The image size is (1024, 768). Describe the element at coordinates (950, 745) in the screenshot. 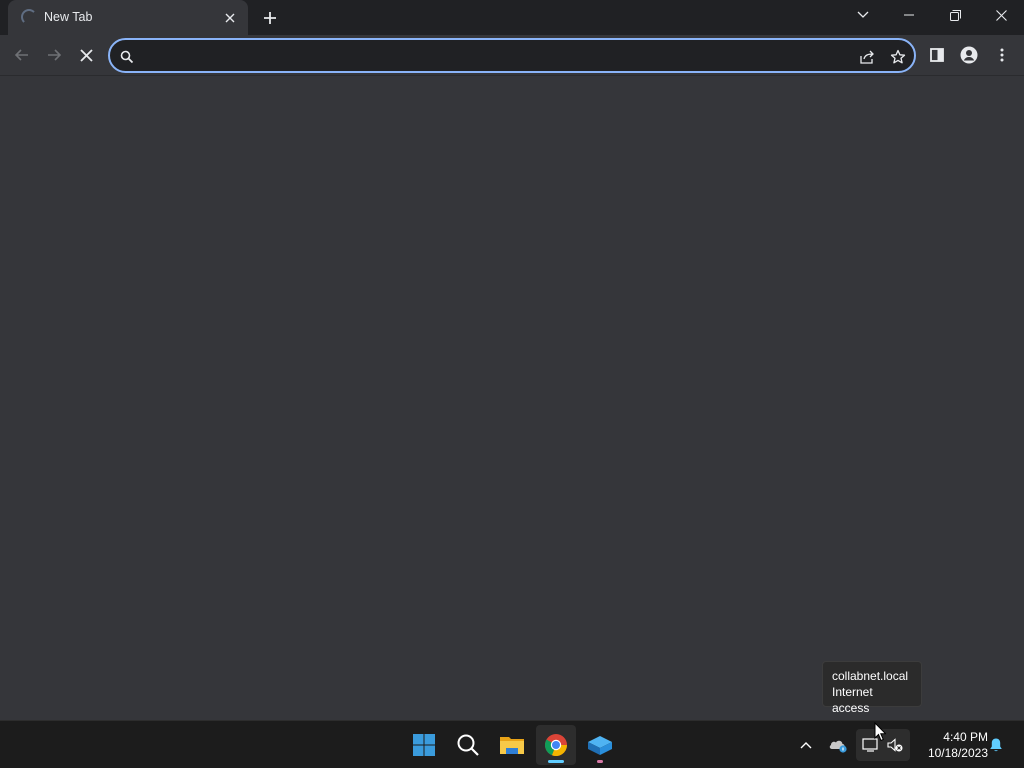

I see `clock: 4:40 PM 10/18/2023` at that location.